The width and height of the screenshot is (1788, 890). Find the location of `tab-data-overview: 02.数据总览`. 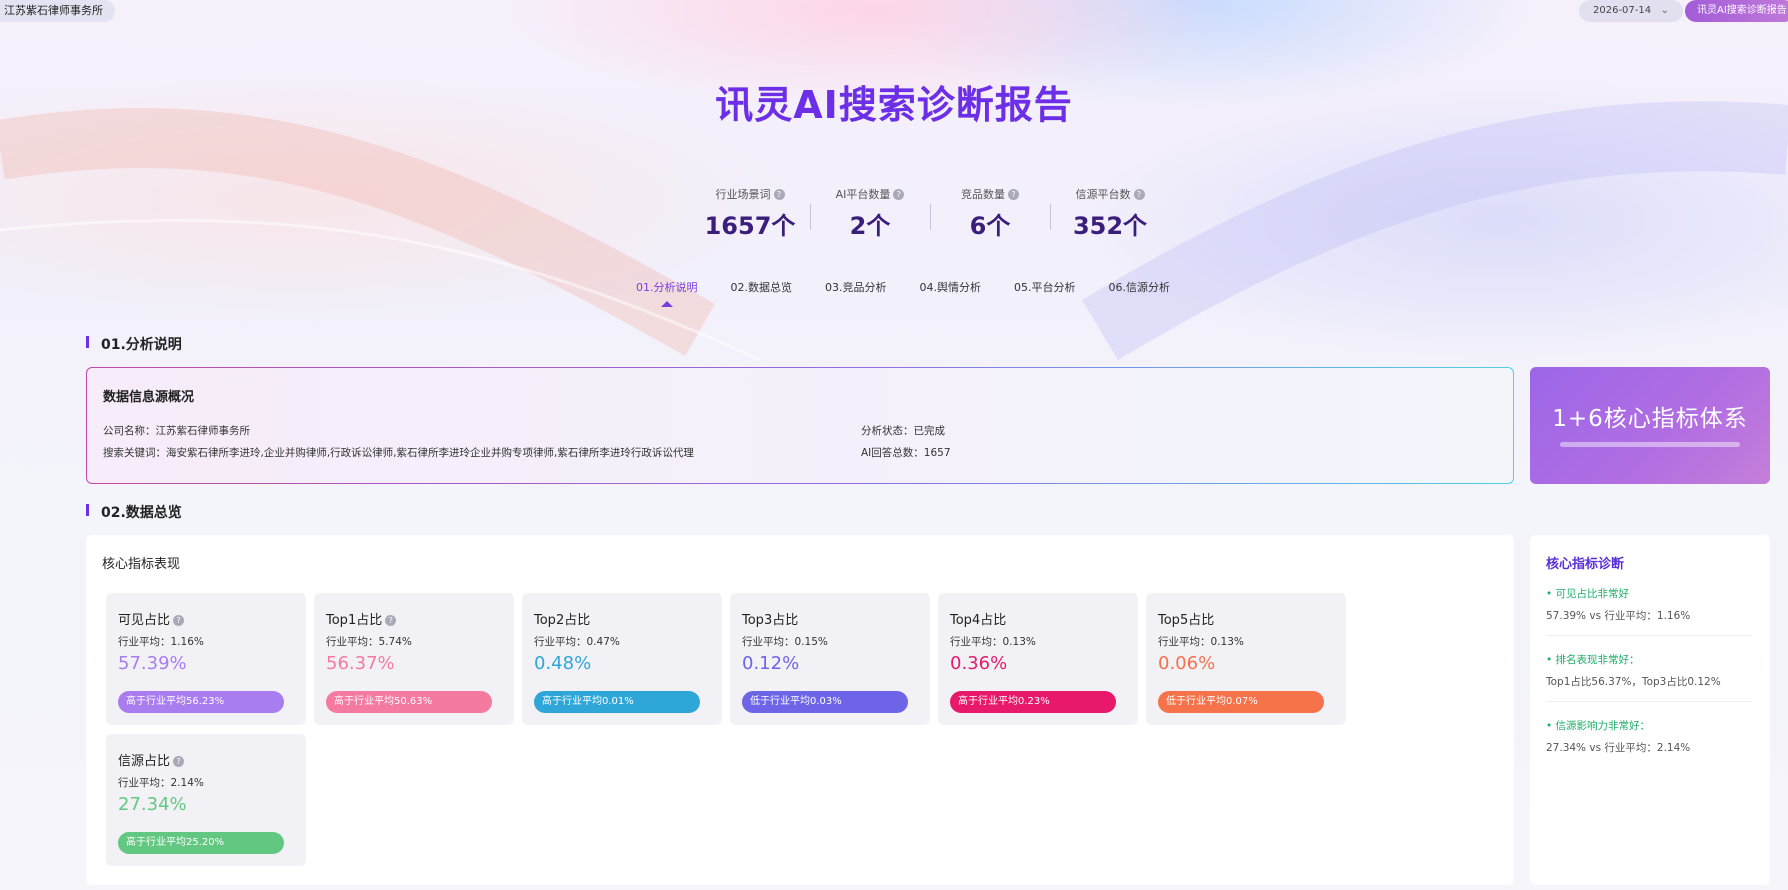

tab-data-overview: 02.数据总览 is located at coordinates (762, 287).